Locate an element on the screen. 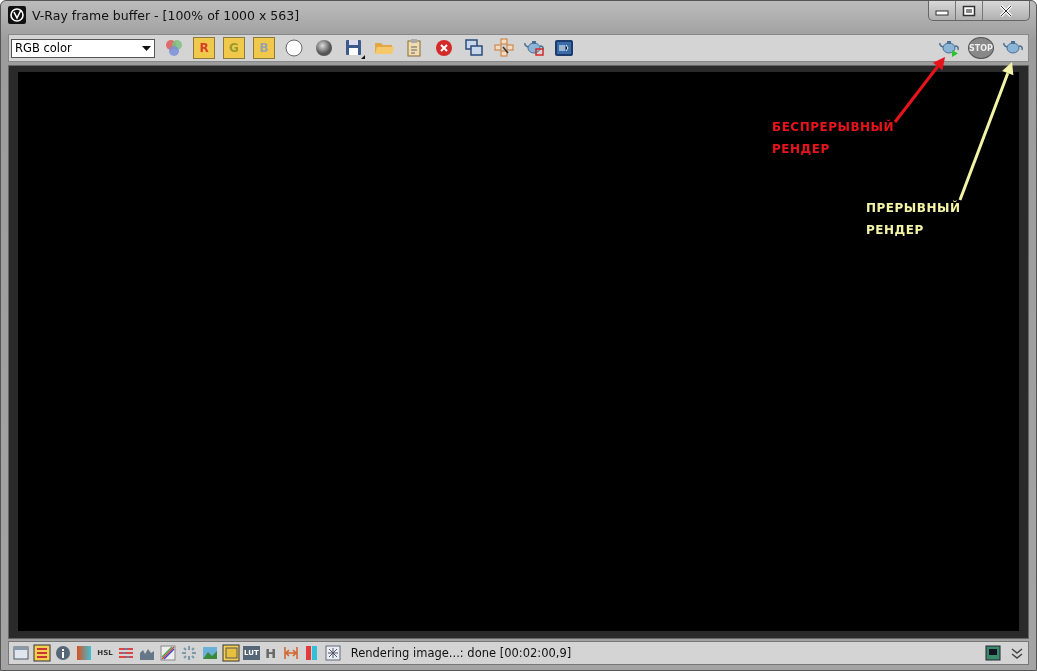 This screenshot has height=671, width=1037. channel-dropdown: RGB color is located at coordinates (83, 48).